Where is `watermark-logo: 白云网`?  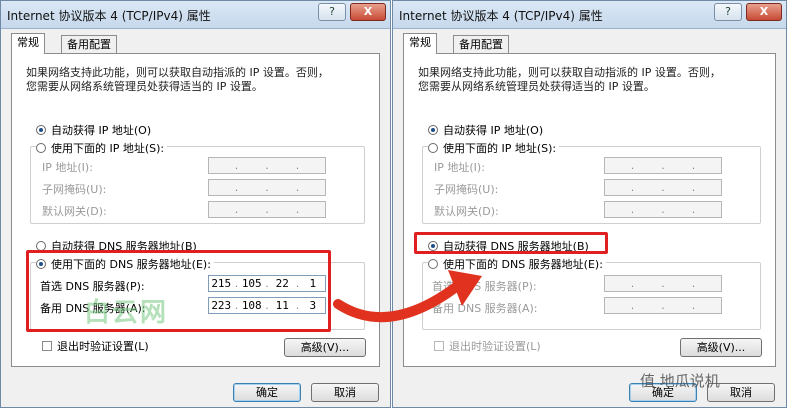
watermark-logo: 白云网 is located at coordinates (126, 313).